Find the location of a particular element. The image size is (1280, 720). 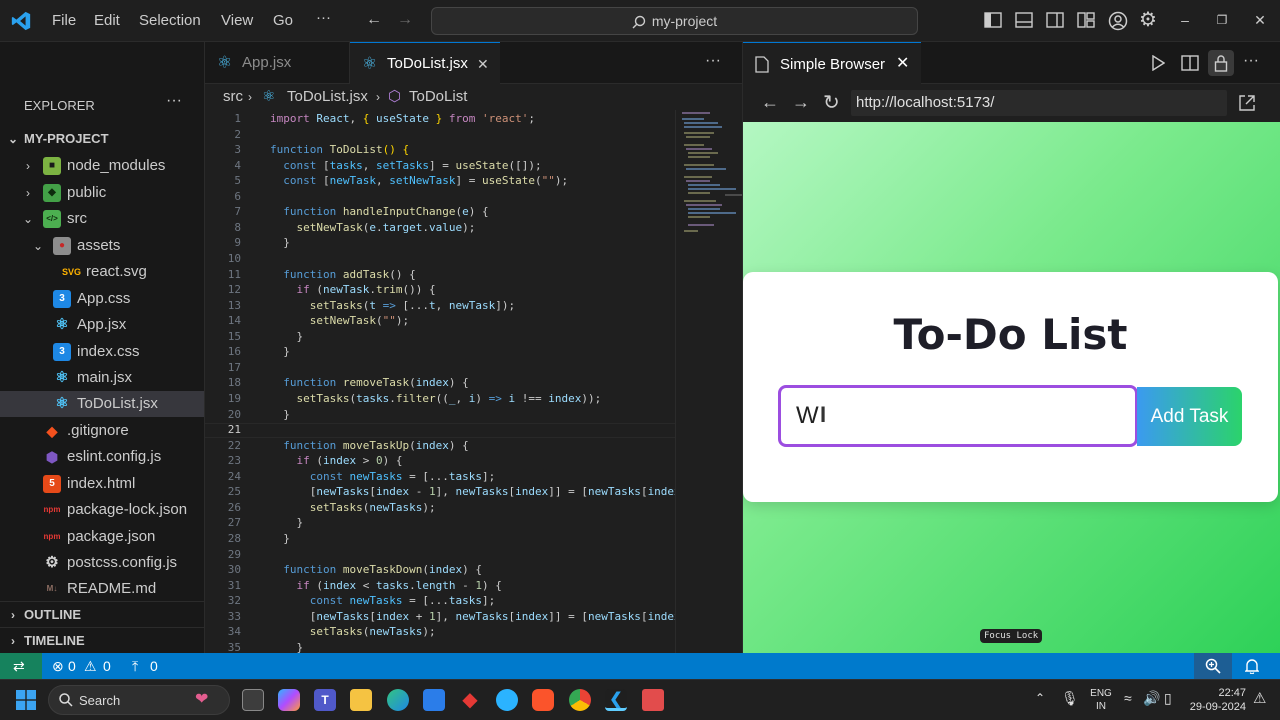

teams-icon: T is located at coordinates (325, 700).